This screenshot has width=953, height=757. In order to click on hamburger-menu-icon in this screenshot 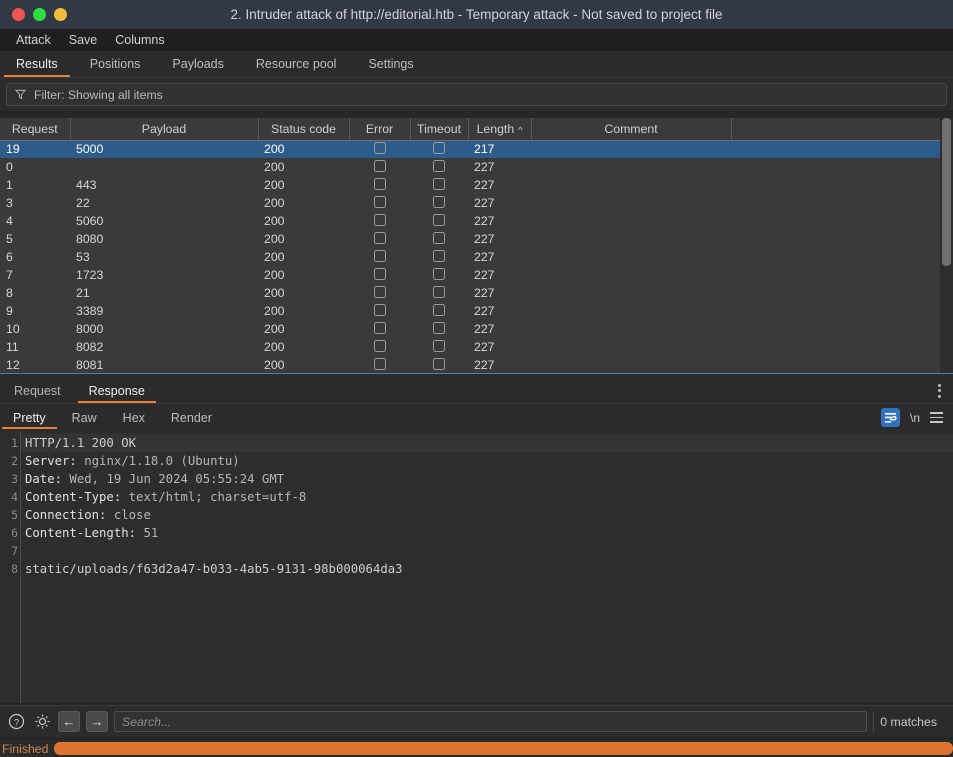, I will do `click(936, 417)`.